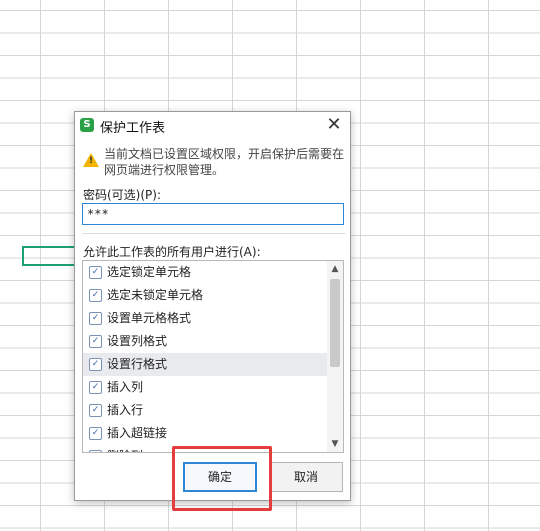  I want to click on list-item-label: 插入行, so click(125, 410).